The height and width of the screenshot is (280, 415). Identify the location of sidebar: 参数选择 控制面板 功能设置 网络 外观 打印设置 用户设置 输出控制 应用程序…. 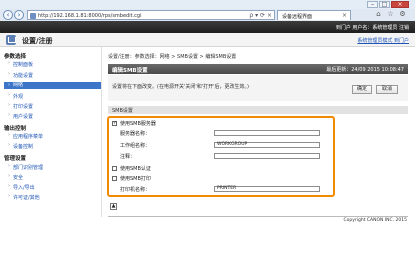
(51, 132).